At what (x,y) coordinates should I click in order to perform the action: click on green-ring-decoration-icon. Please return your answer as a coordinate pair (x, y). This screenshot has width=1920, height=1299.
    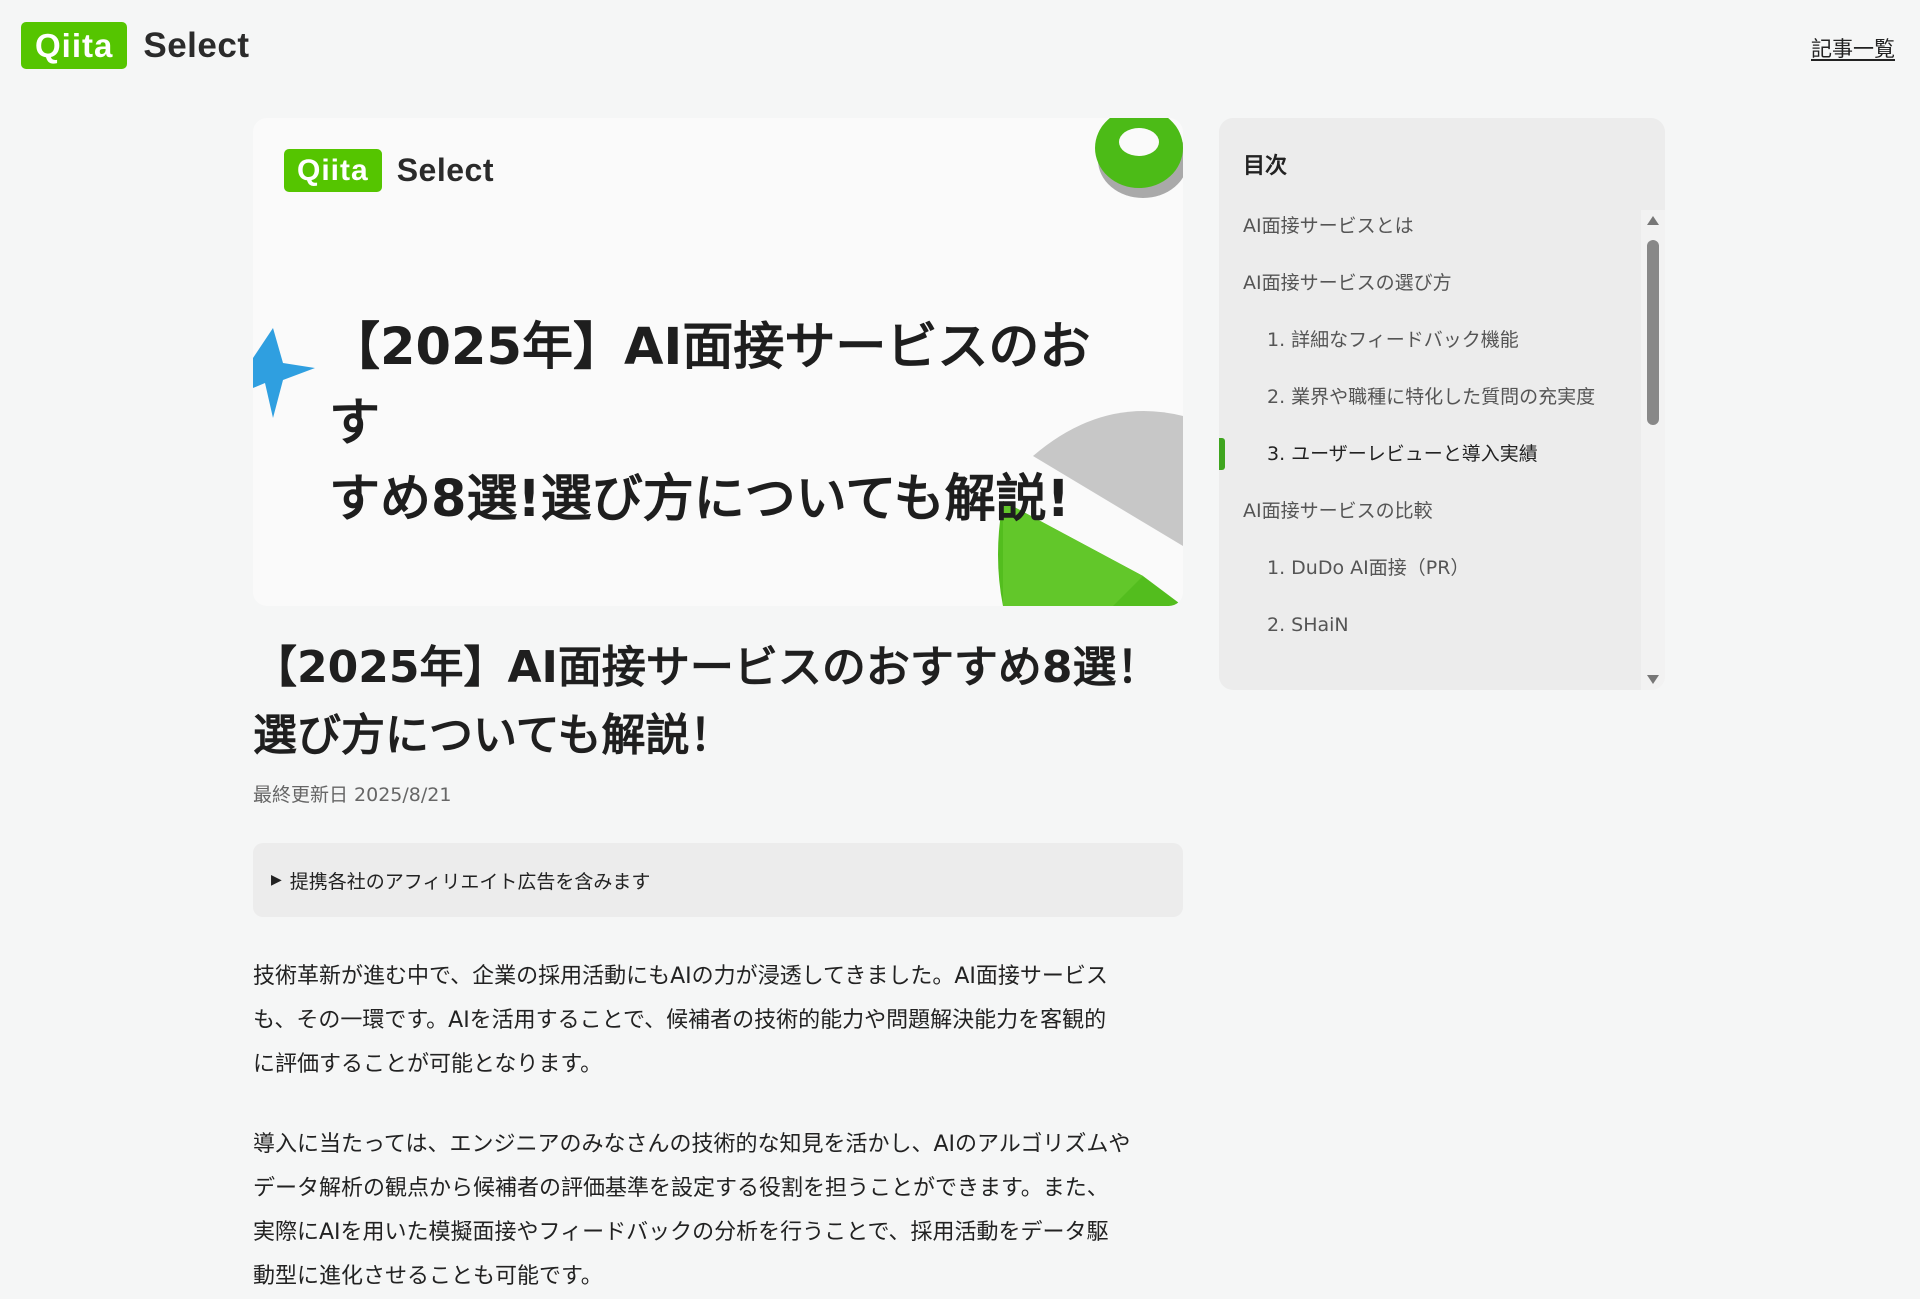
    Looking at the image, I should click on (1139, 158).